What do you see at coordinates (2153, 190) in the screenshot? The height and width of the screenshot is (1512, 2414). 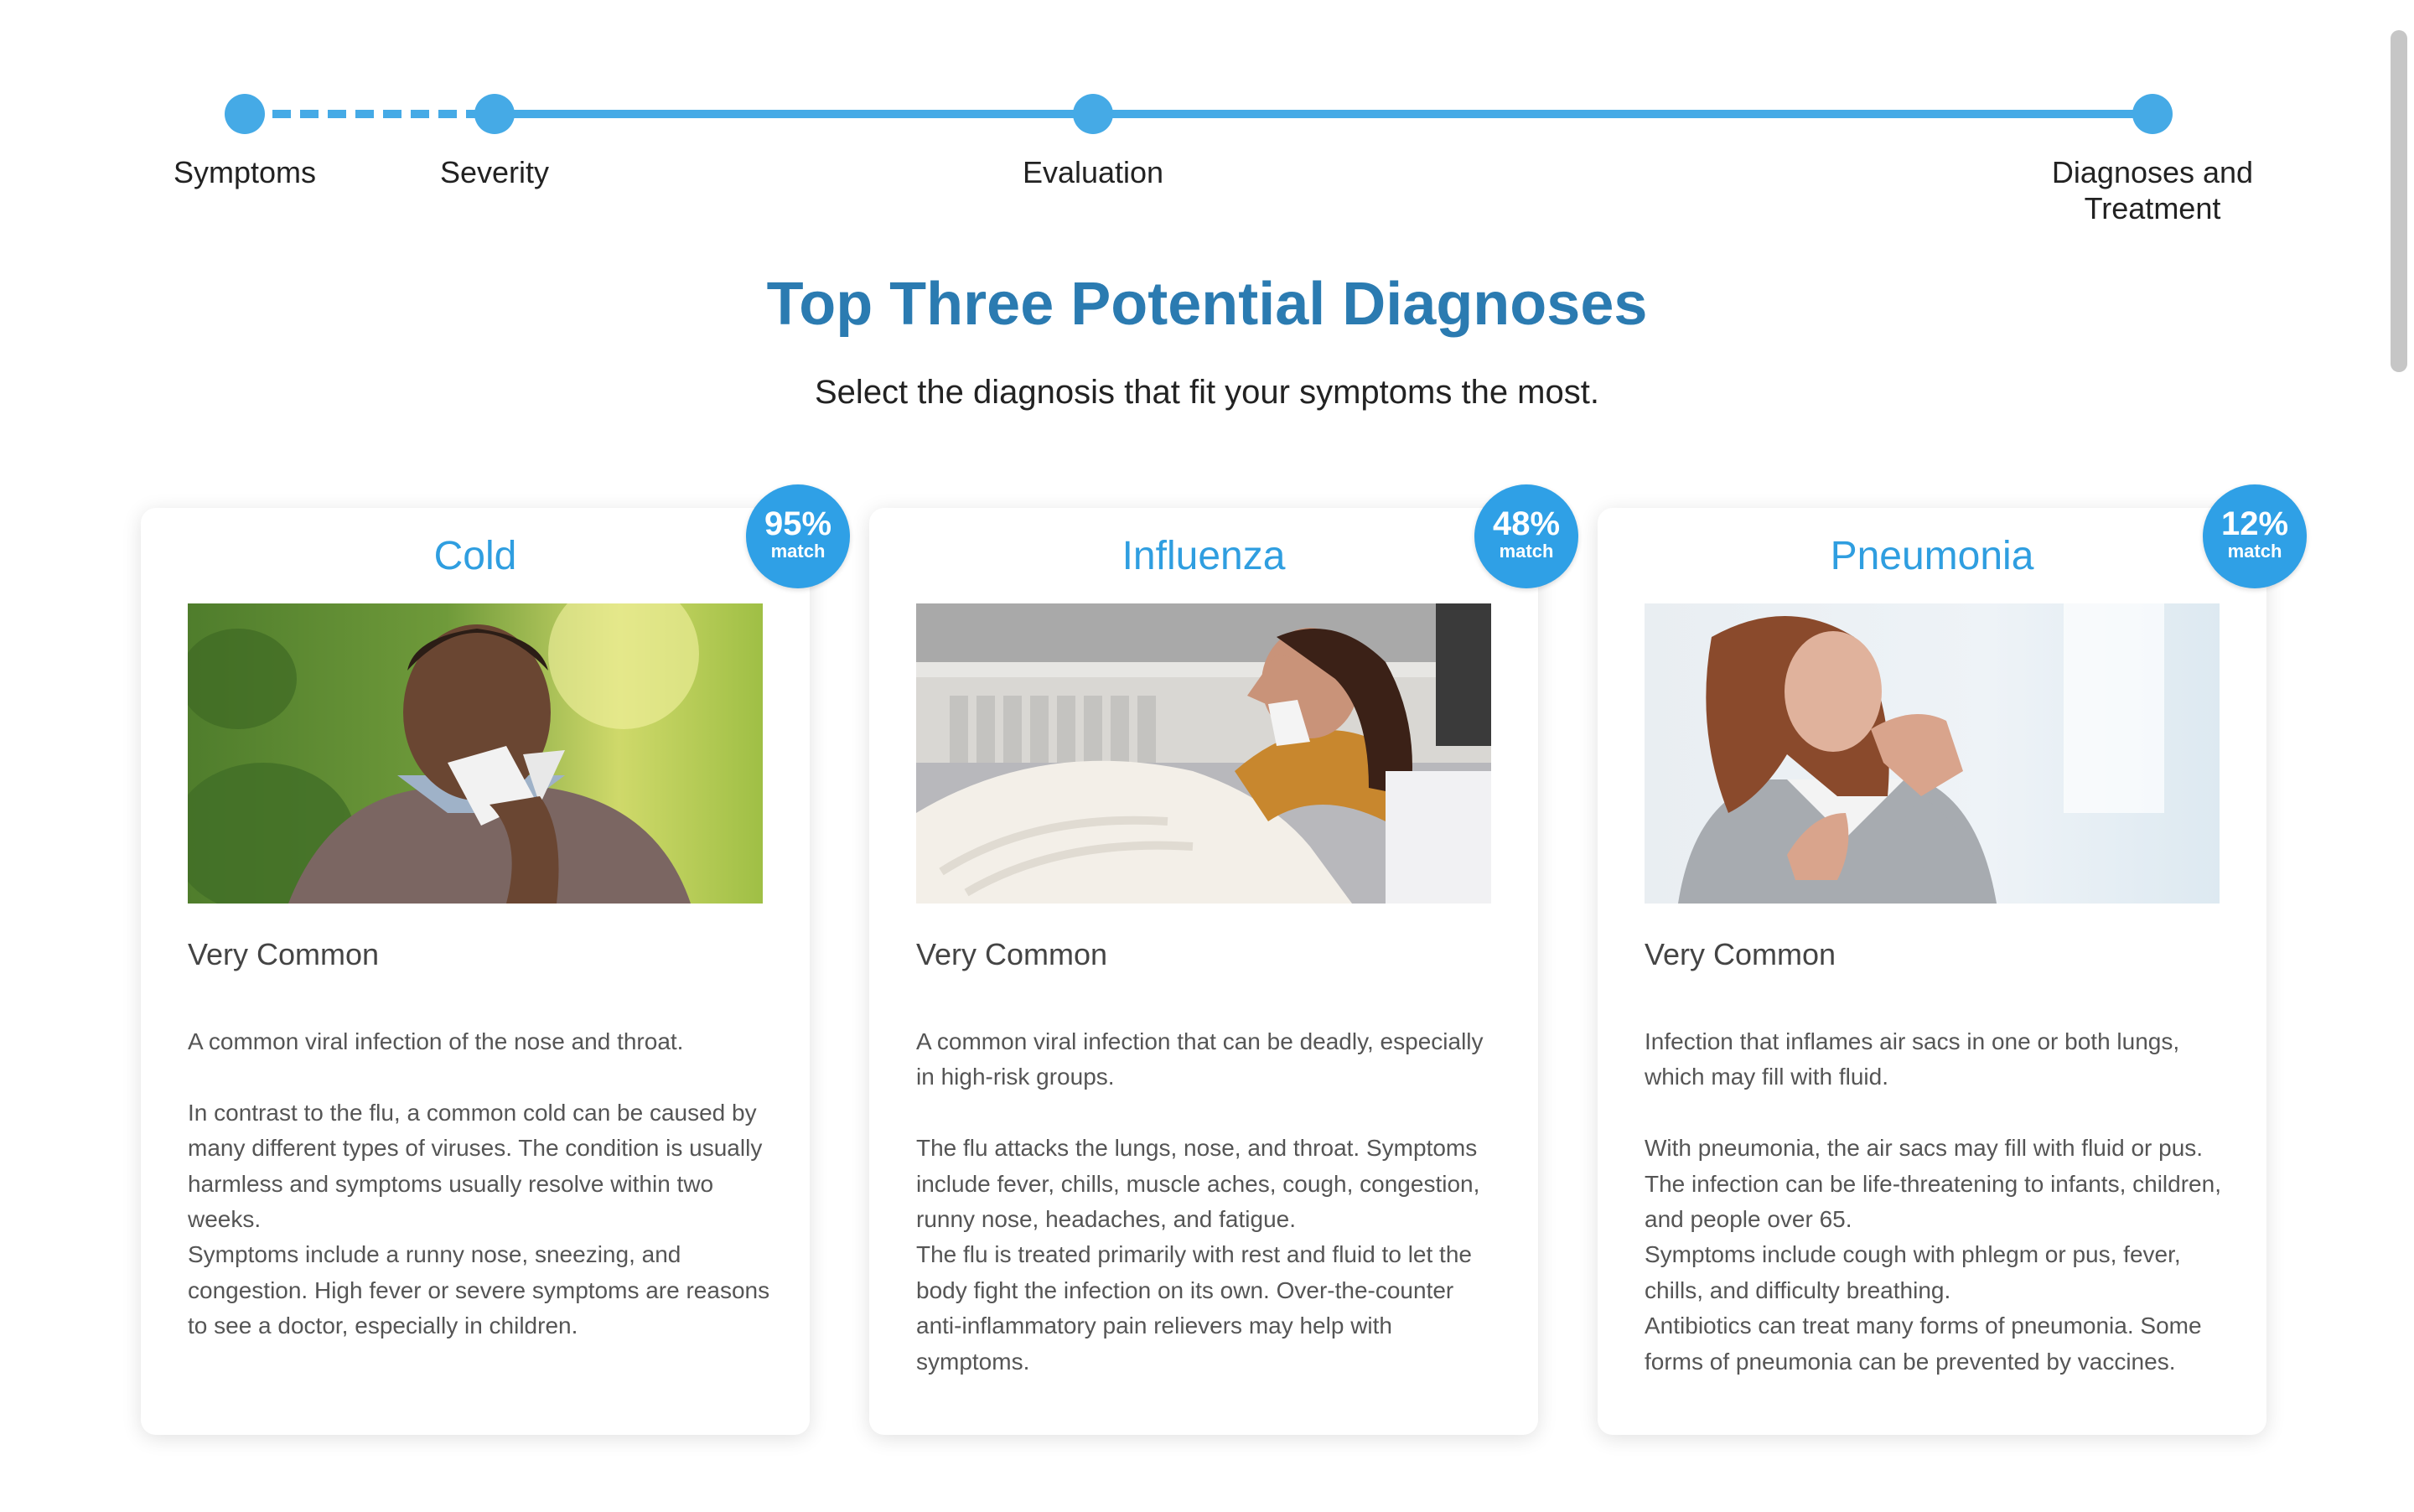 I see `step-label-diagnoses: Diagnoses and Treatment` at bounding box center [2153, 190].